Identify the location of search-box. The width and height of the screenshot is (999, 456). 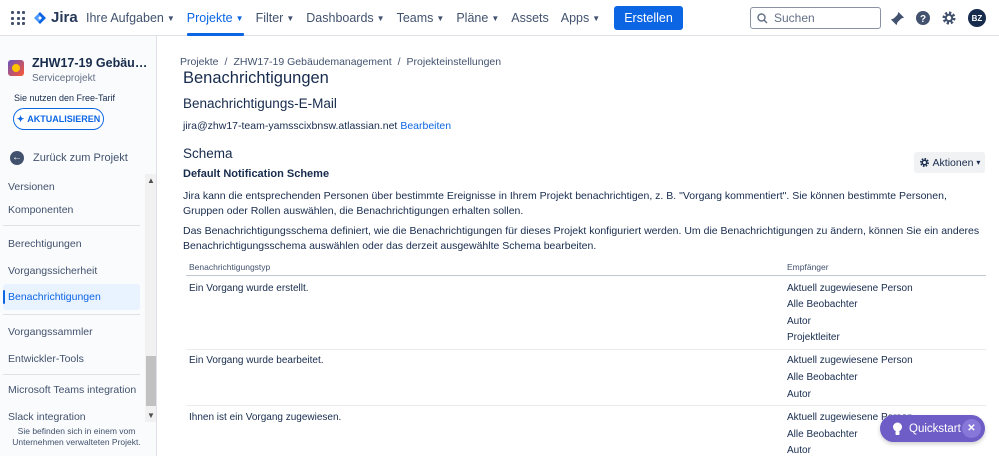
(815, 18).